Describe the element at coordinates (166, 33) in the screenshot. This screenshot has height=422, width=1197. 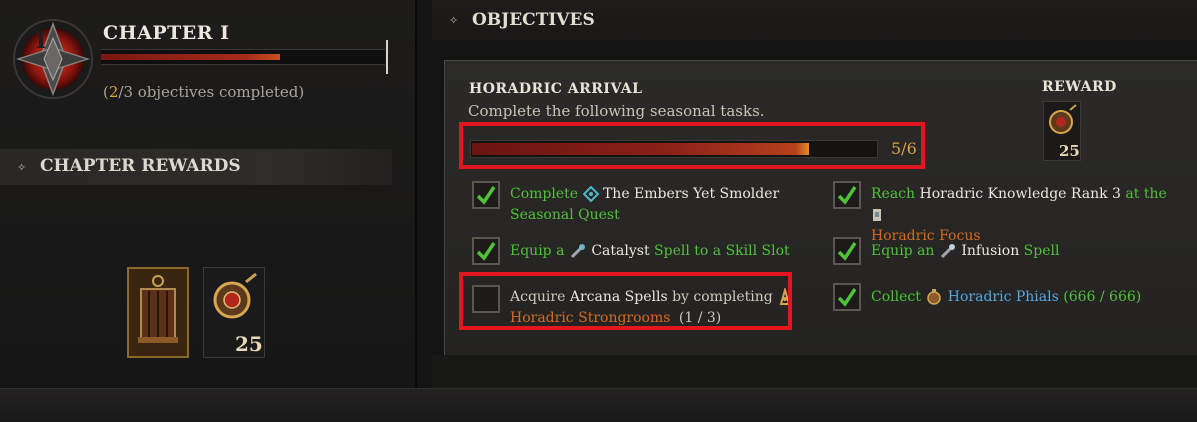
I see `chapter-title: CHAPTER I` at that location.